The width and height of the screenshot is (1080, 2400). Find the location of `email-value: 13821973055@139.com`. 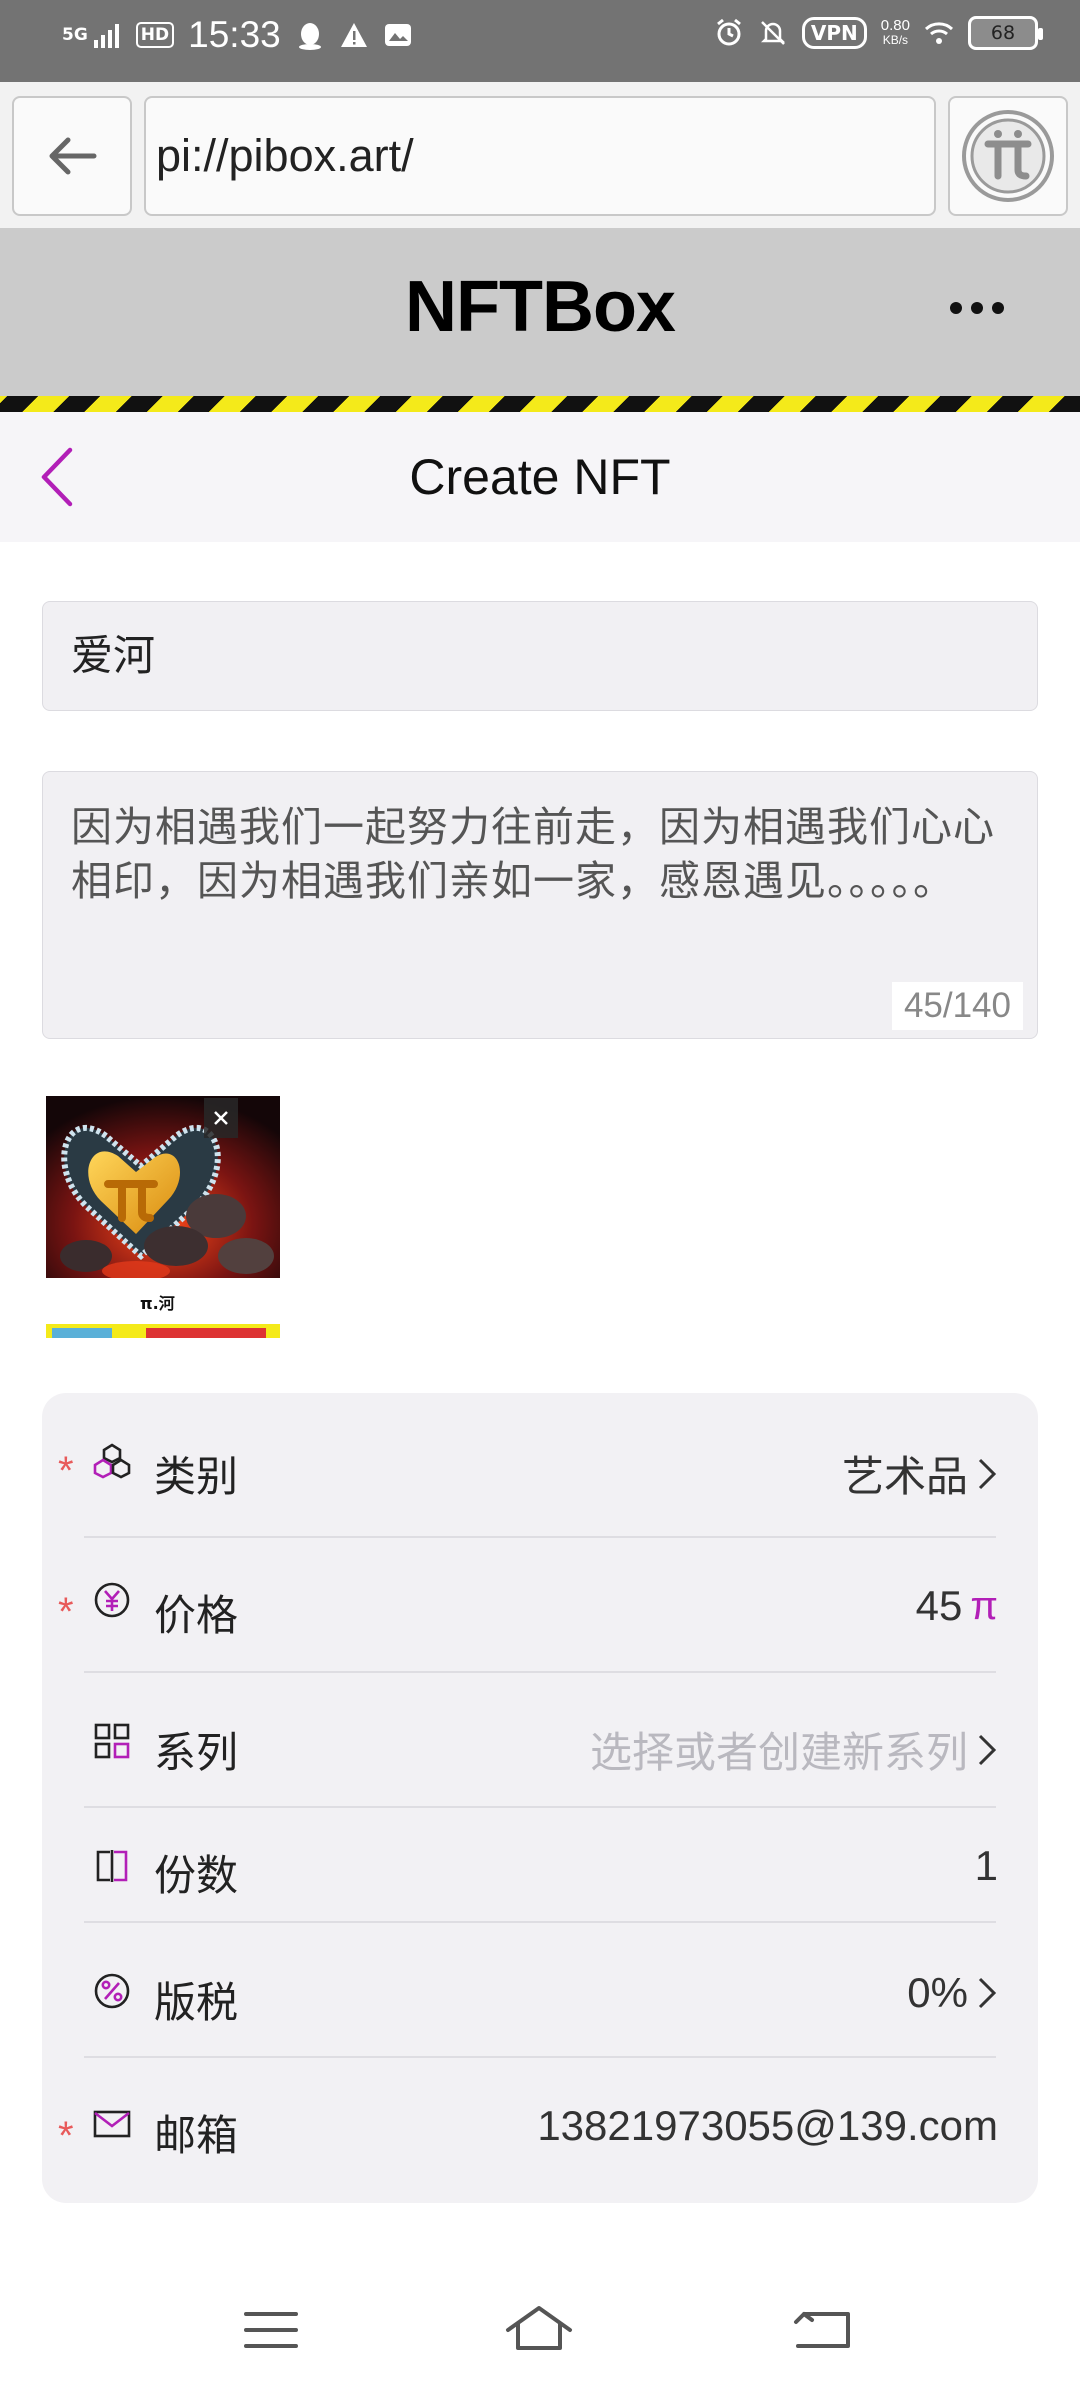

email-value: 13821973055@139.com is located at coordinates (767, 2126).